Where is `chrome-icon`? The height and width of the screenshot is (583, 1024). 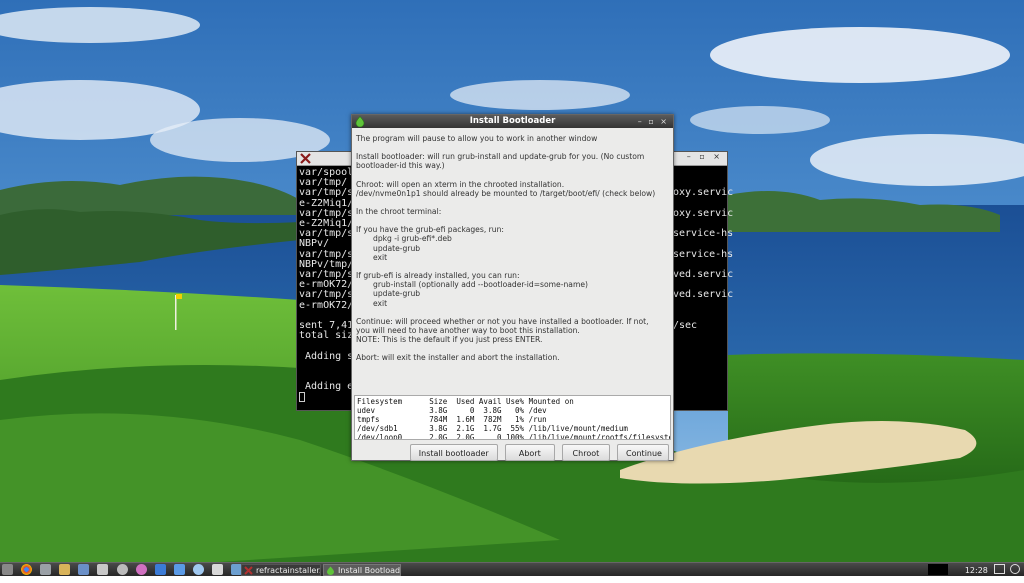
chrome-icon is located at coordinates (27, 569).